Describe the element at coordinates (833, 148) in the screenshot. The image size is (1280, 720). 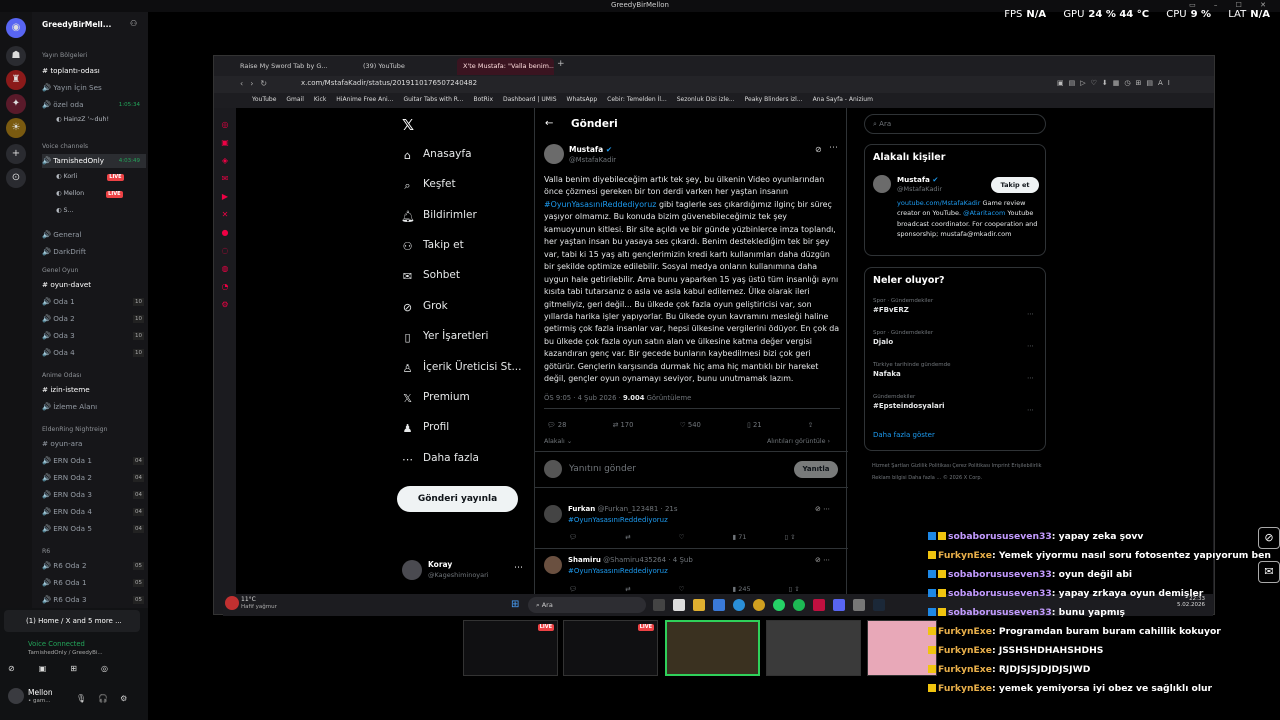
I see `more-icon: ⋯` at that location.